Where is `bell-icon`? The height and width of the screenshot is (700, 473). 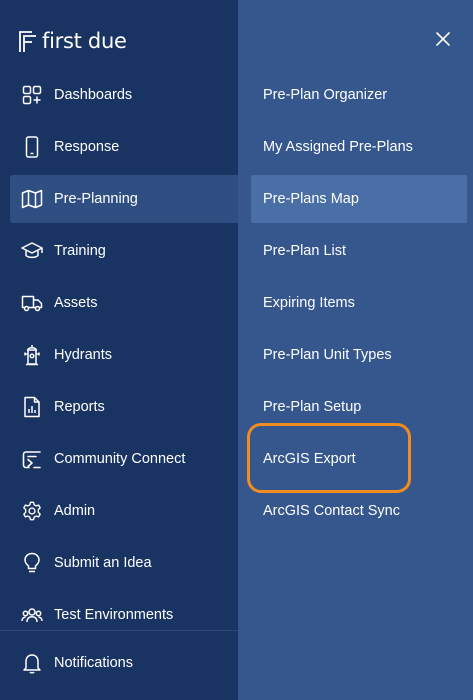 bell-icon is located at coordinates (32, 663).